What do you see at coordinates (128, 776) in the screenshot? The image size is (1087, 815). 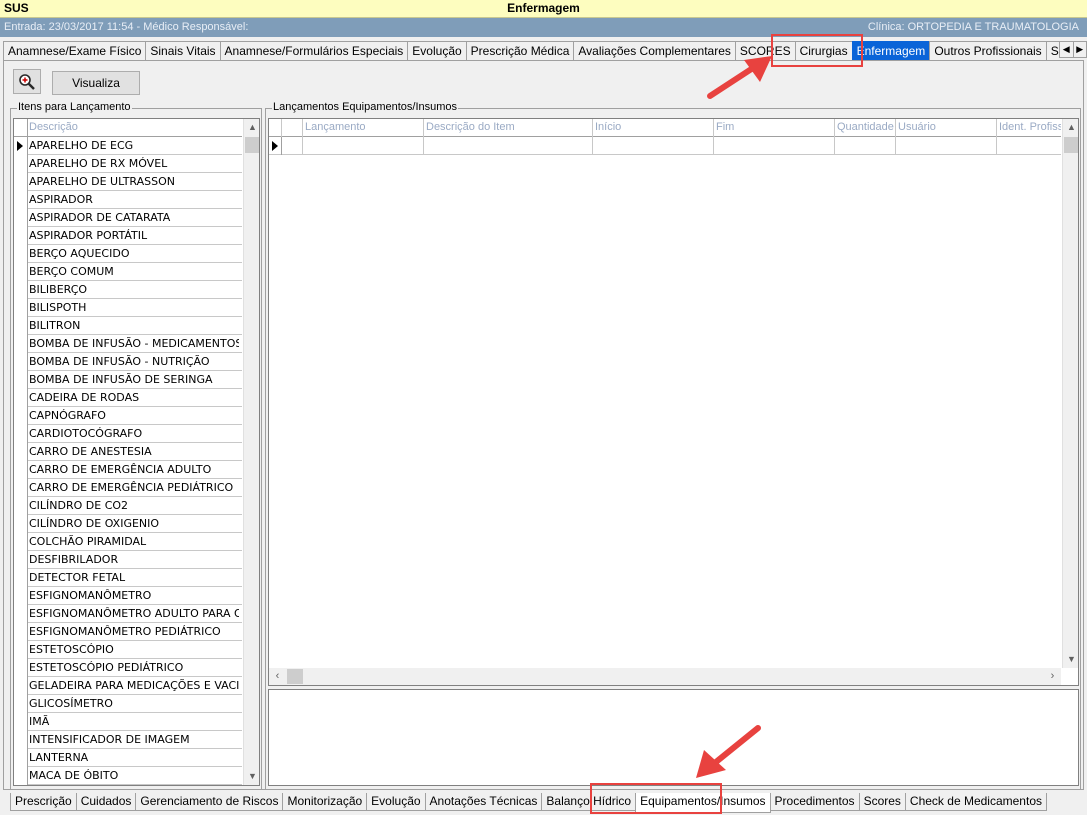 I see `list-item: MACA DE ÓBITO` at bounding box center [128, 776].